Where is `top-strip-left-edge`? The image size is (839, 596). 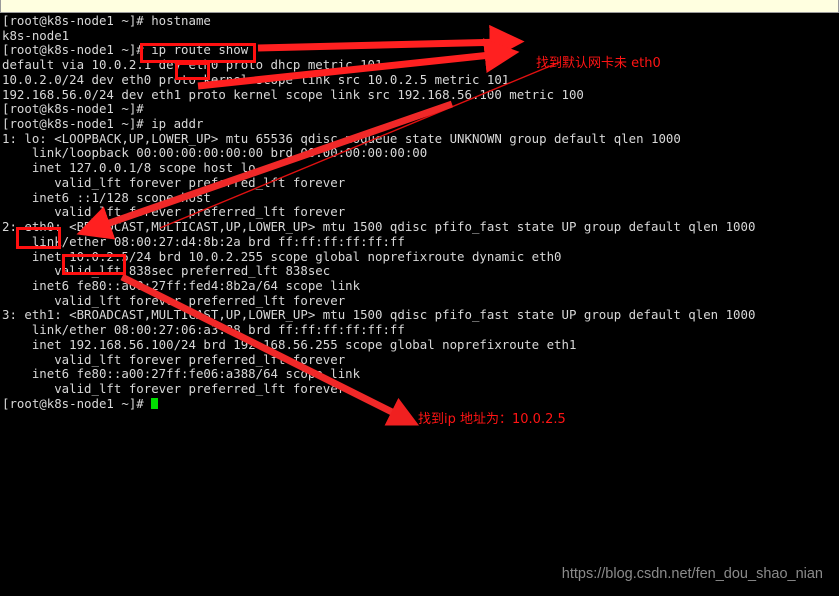 top-strip-left-edge is located at coordinates (0, 6).